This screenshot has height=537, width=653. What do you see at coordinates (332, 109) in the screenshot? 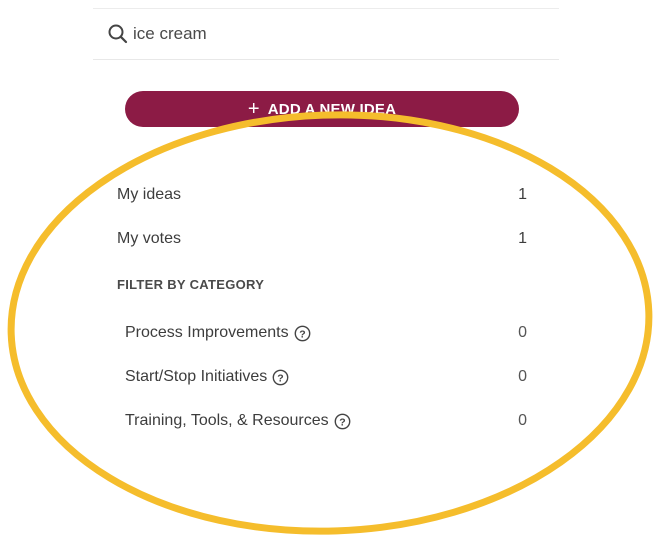
I see `add-new-idea-label: ADD A NEW IDEA` at bounding box center [332, 109].